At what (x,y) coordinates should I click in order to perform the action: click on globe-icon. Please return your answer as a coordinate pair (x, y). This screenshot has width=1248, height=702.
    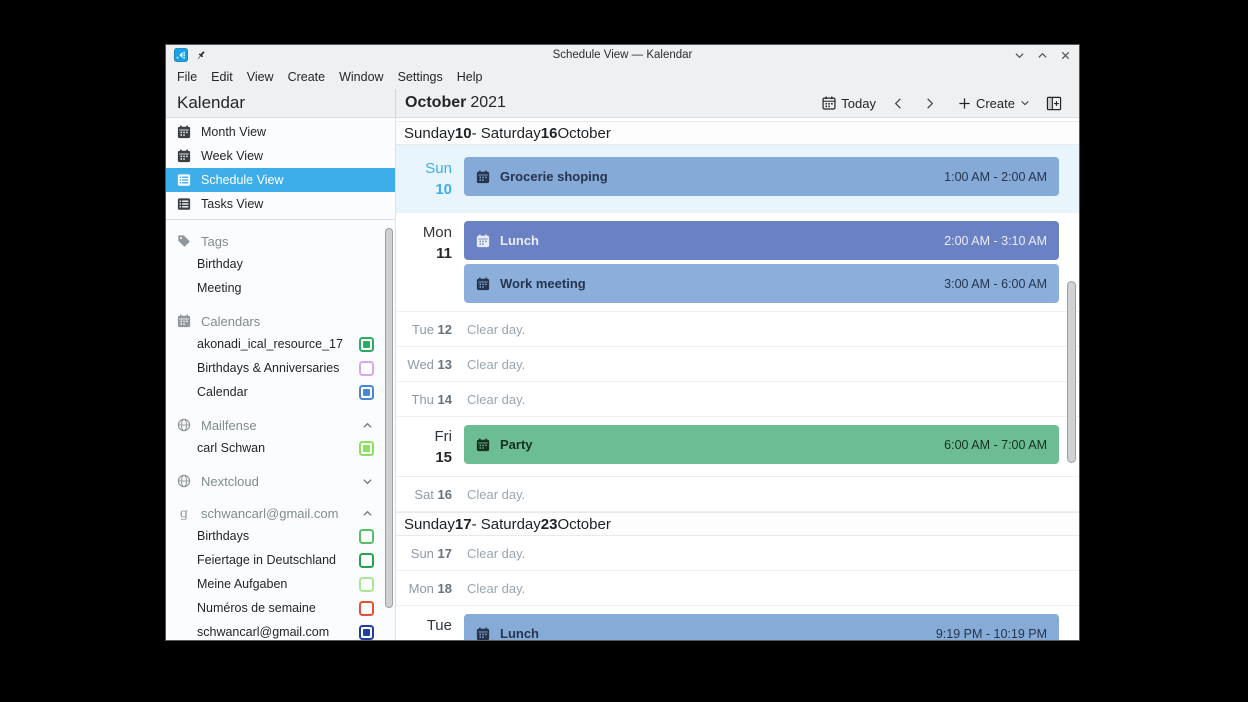
    Looking at the image, I should click on (184, 425).